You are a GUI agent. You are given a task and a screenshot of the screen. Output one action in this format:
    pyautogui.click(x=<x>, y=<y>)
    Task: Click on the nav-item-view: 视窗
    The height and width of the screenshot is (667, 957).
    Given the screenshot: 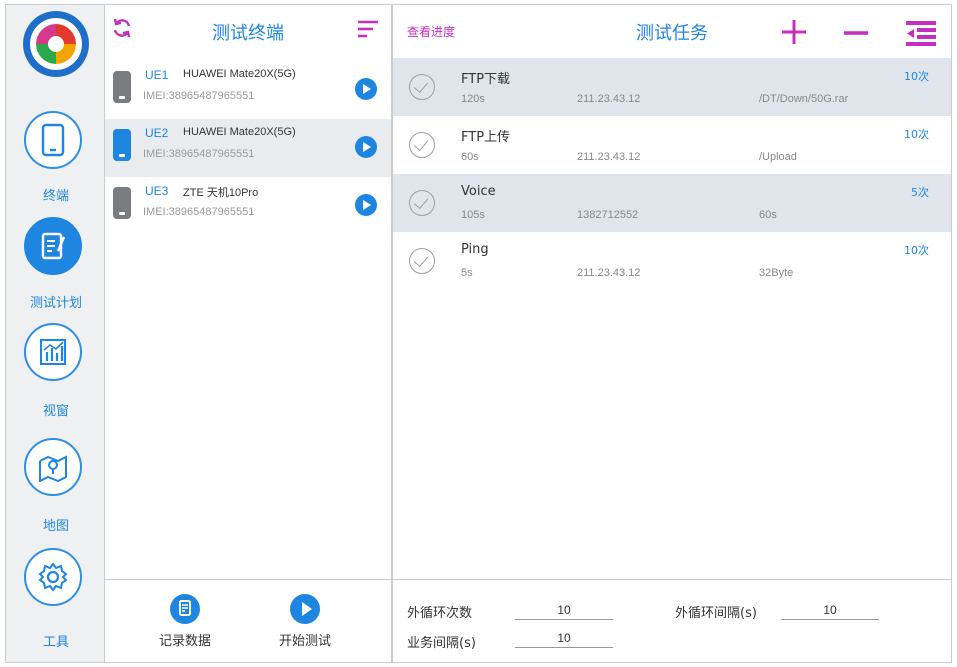 What is the action you would take?
    pyautogui.click(x=56, y=373)
    